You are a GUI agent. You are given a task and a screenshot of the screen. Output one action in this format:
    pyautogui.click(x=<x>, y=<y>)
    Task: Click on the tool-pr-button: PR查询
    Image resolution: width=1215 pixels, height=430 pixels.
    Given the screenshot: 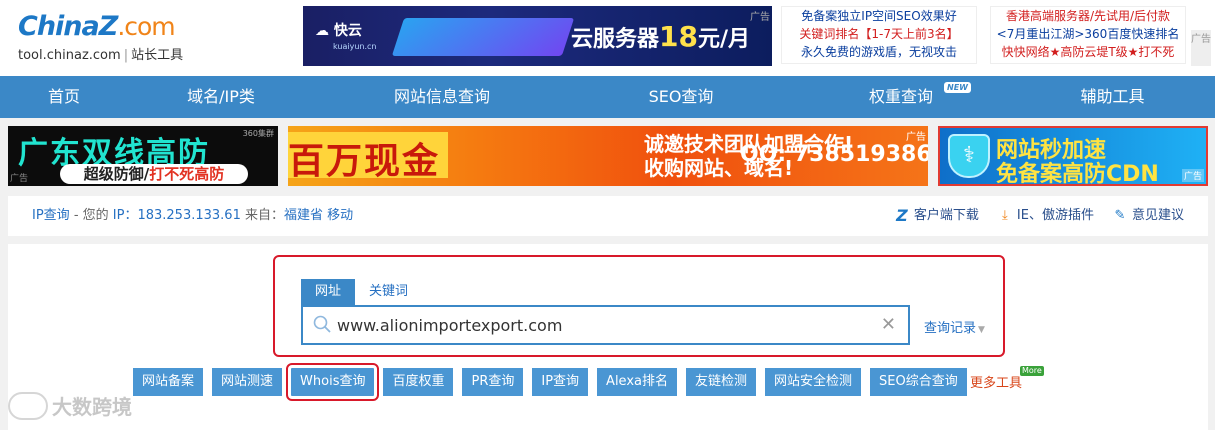 What is the action you would take?
    pyautogui.click(x=493, y=382)
    